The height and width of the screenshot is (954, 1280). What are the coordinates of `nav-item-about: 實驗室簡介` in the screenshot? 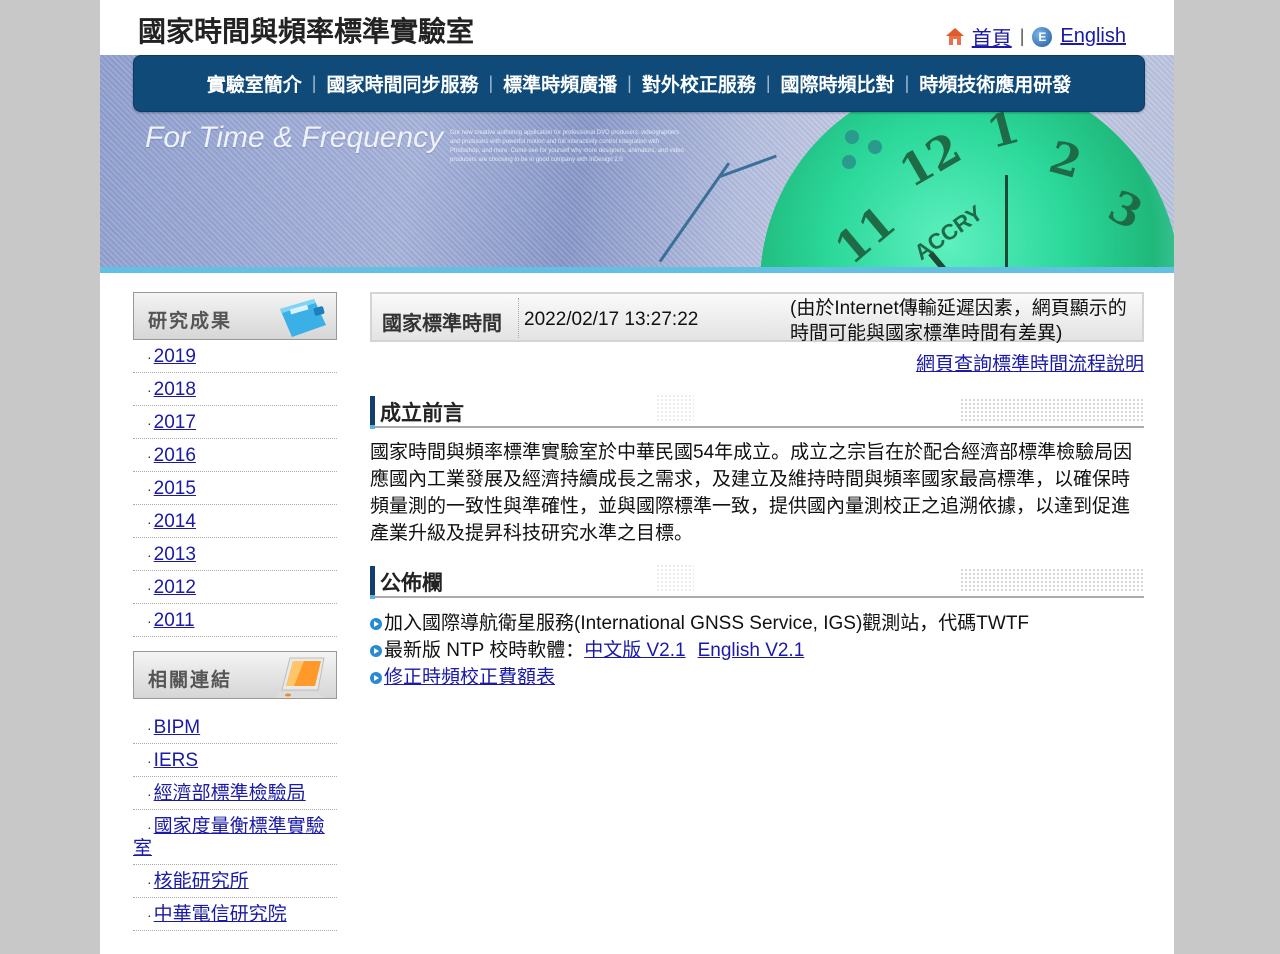 It's located at (254, 83).